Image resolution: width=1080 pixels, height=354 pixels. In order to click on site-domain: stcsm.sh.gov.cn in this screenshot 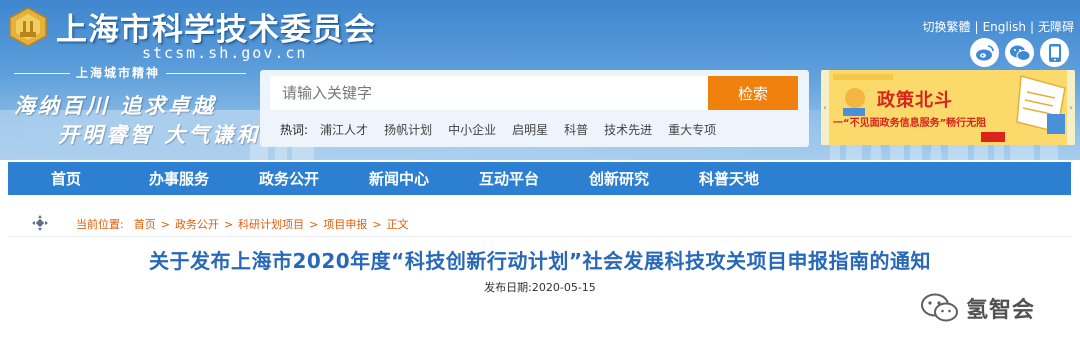, I will do `click(225, 53)`.